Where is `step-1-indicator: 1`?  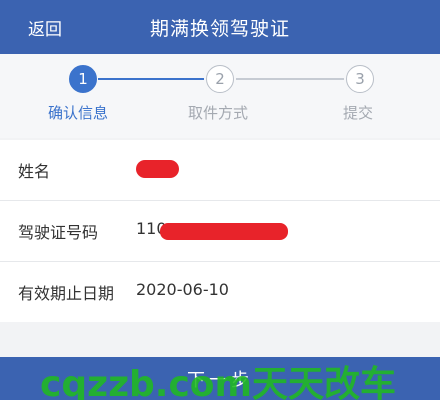 step-1-indicator: 1 is located at coordinates (83, 79).